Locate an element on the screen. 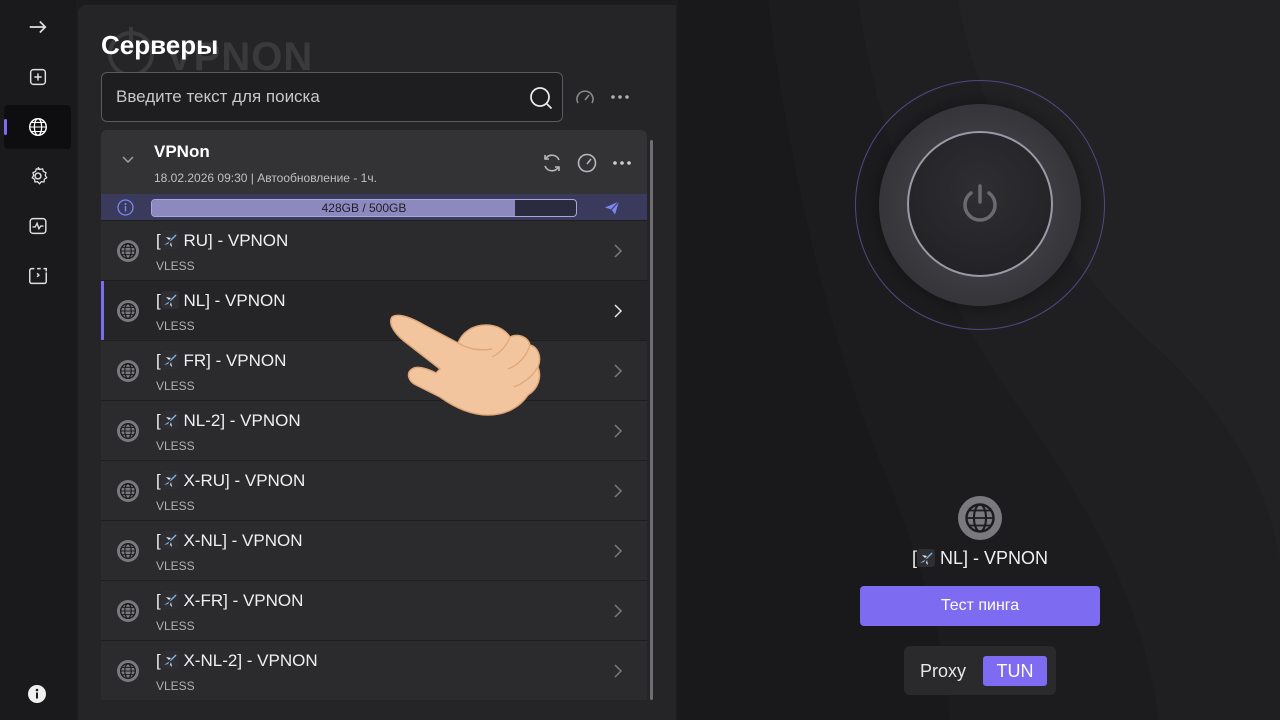 This screenshot has height=720, width=1280. server-row: [ X-NL-2] - VPNON VLESS is located at coordinates (374, 670).